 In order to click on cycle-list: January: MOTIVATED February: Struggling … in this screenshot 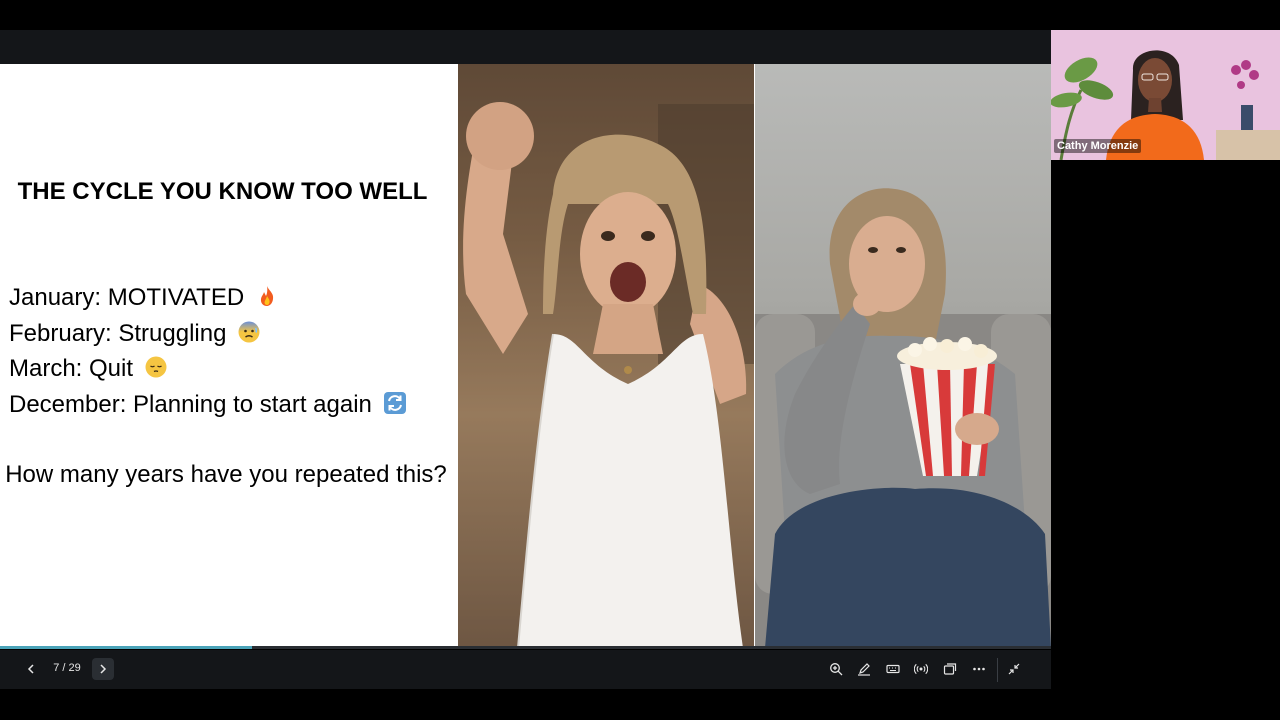, I will do `click(208, 351)`.